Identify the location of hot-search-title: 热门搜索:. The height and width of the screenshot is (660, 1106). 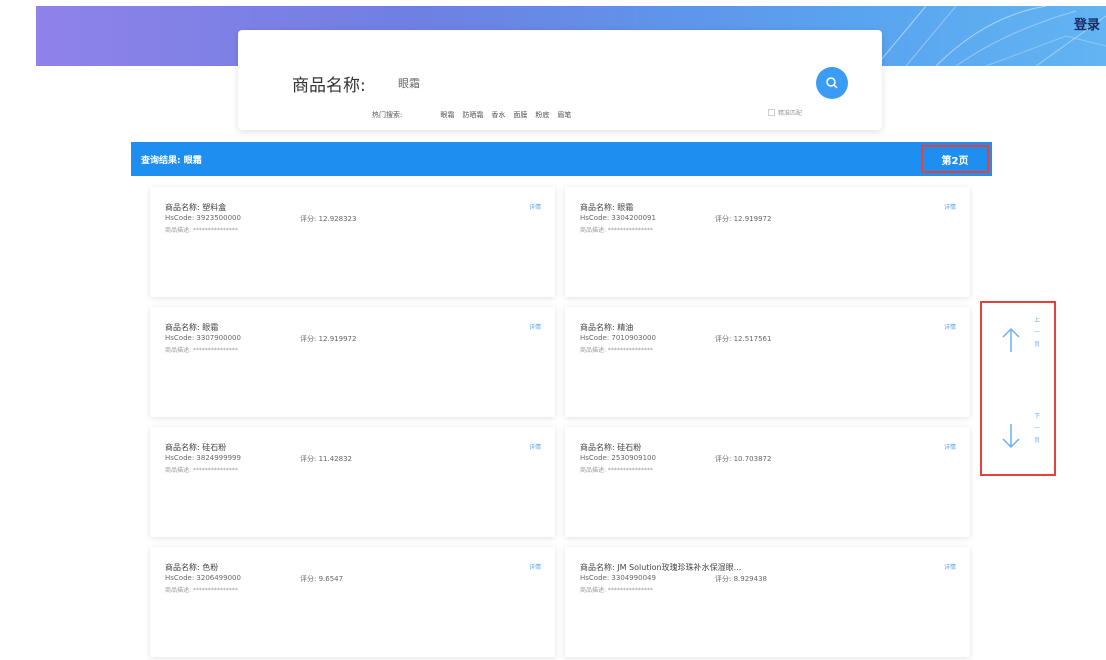
(387, 115).